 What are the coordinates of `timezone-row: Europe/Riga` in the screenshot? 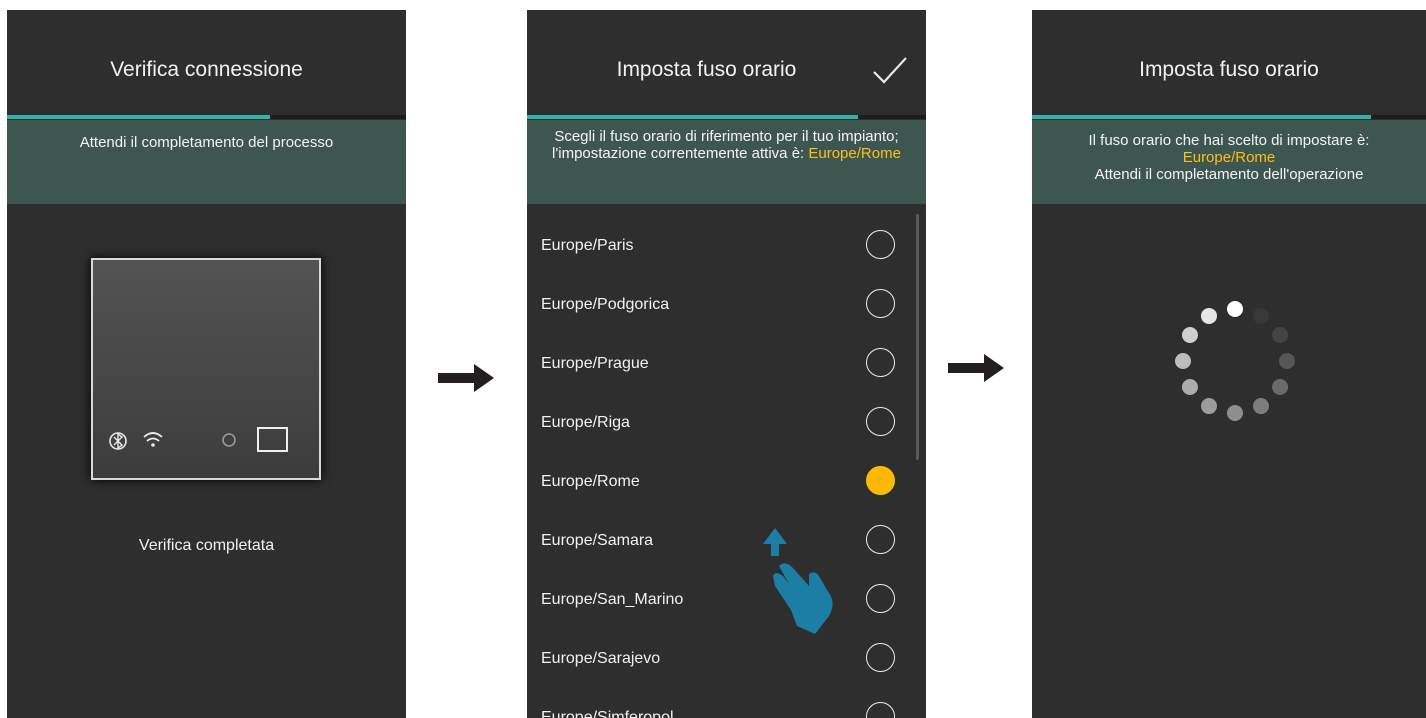 It's located at (722, 423).